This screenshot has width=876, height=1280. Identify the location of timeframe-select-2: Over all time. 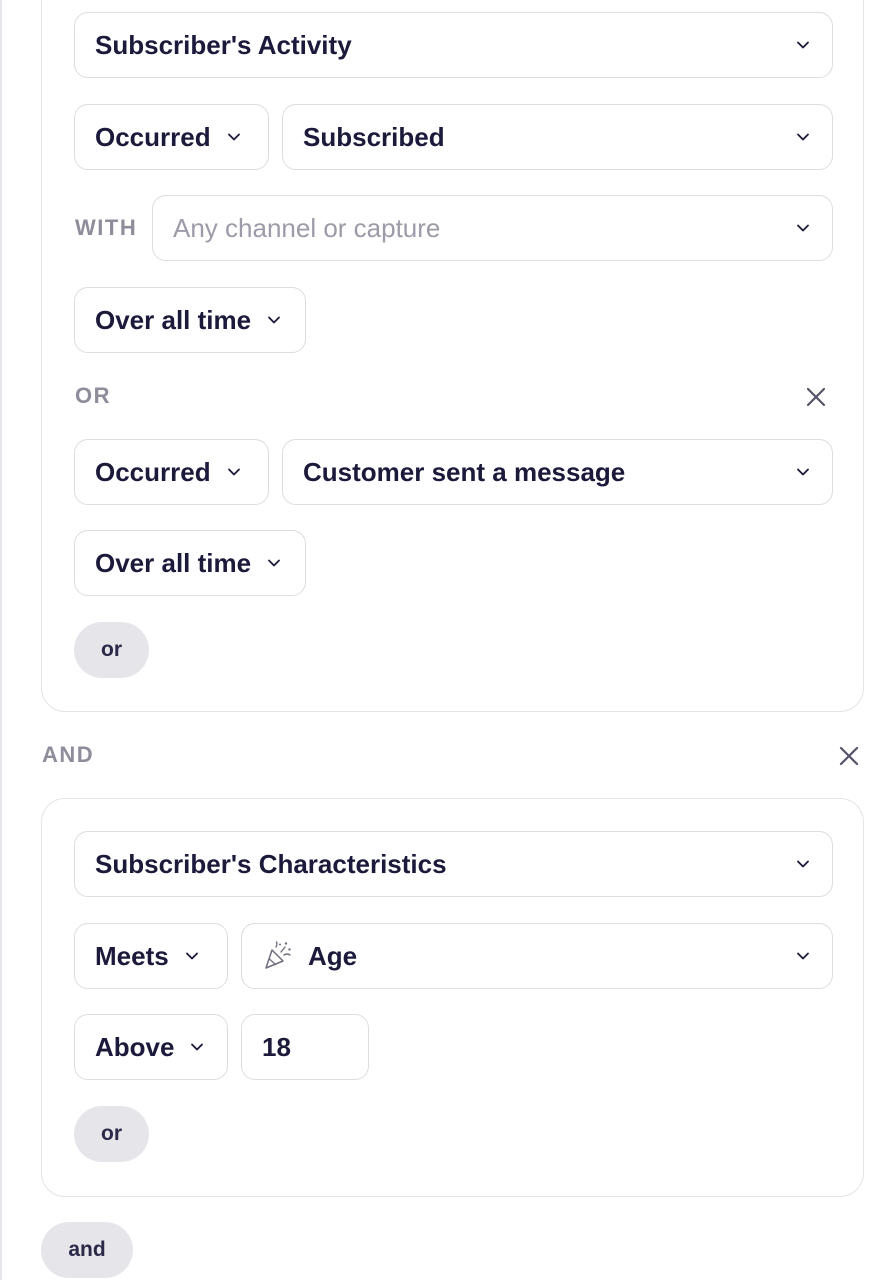
(190, 563).